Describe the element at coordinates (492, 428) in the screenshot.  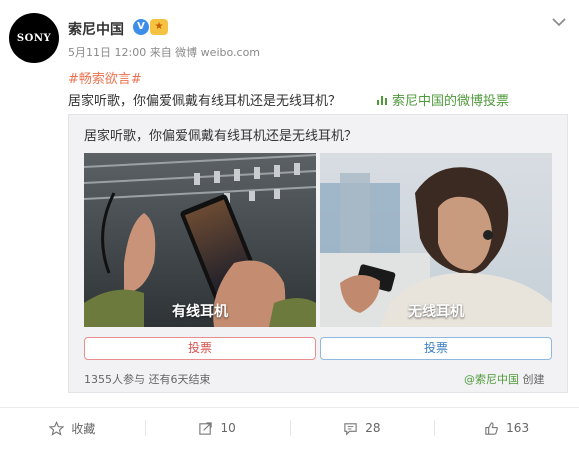
I see `thumbs-up-icon` at that location.